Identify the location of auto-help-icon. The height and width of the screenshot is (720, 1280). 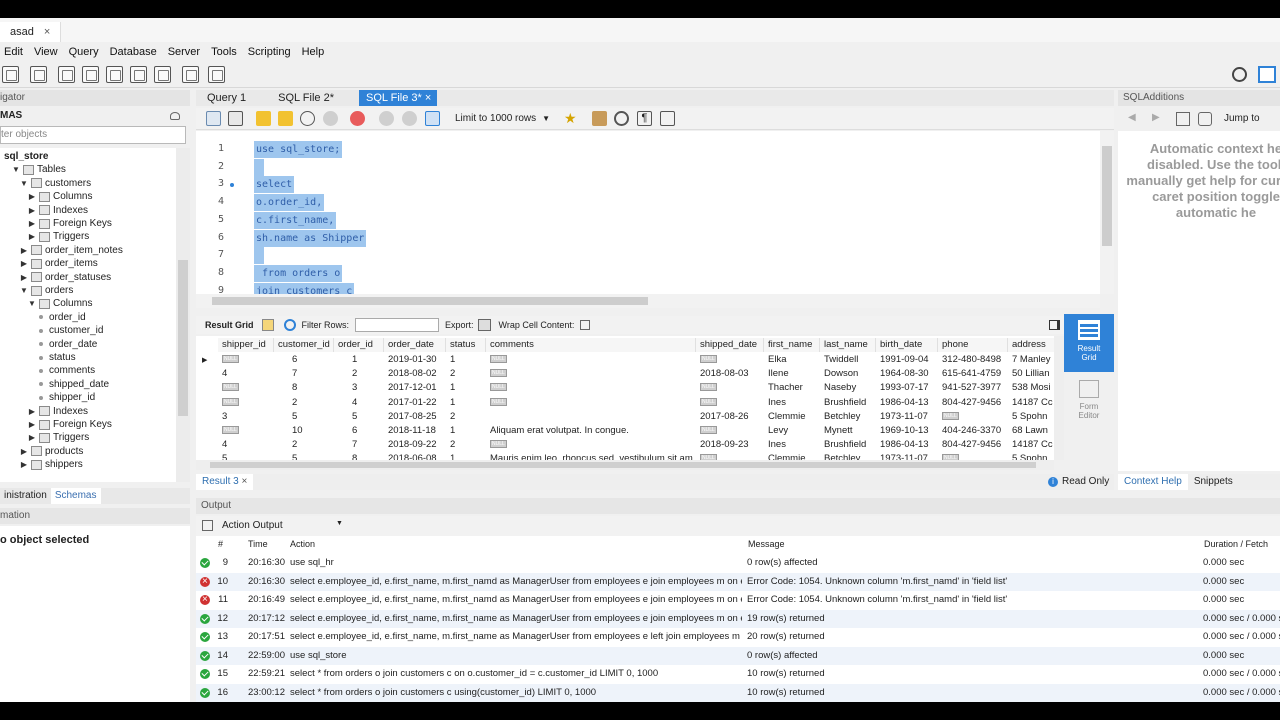
(1205, 119).